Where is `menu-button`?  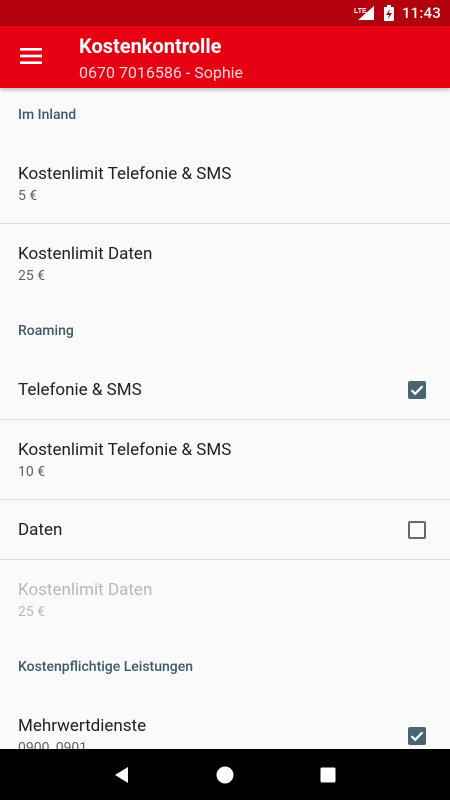
menu-button is located at coordinates (31, 56).